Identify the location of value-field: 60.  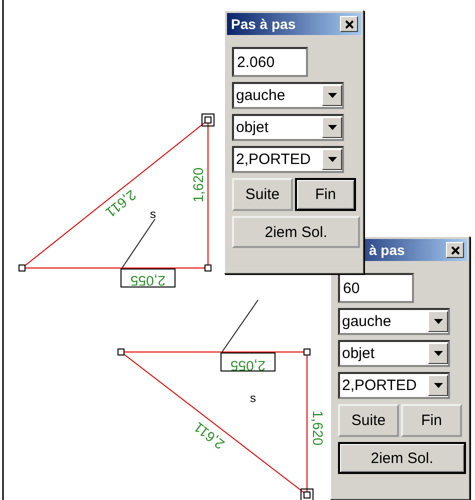
(376, 288).